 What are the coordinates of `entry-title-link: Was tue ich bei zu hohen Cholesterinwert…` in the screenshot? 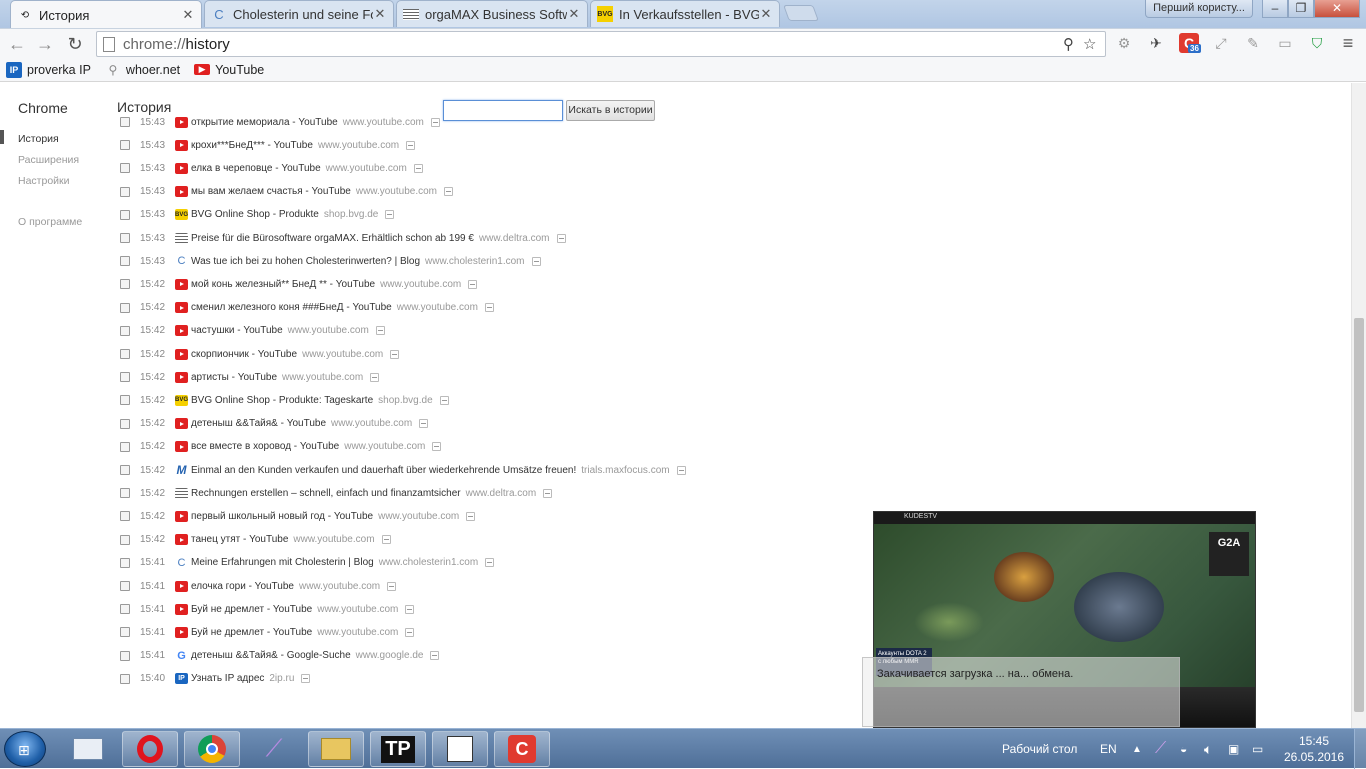 It's located at (305, 261).